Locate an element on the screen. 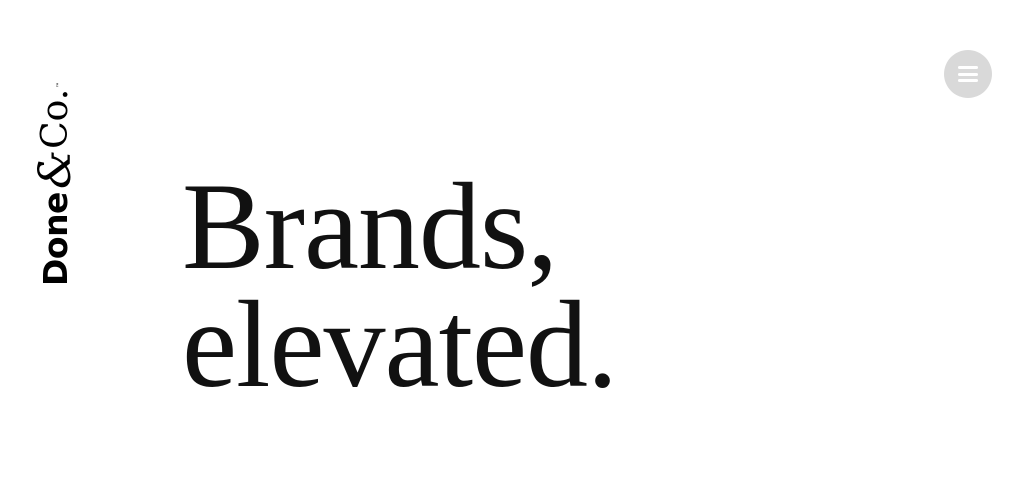 The height and width of the screenshot is (499, 1024). brand-logo: Done & Co. ™ is located at coordinates (55, 167).